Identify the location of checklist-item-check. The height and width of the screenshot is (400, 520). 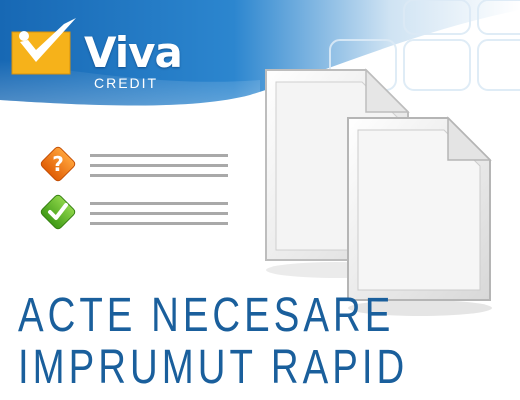
(138, 212).